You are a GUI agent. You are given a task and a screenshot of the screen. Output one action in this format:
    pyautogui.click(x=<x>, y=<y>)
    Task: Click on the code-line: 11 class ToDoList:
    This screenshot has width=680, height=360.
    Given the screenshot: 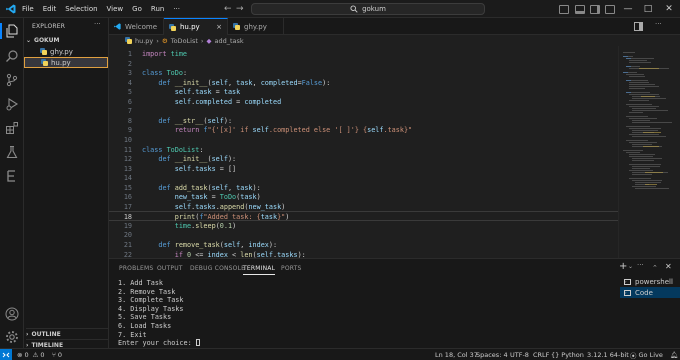 What is the action you would take?
    pyautogui.click(x=363, y=150)
    